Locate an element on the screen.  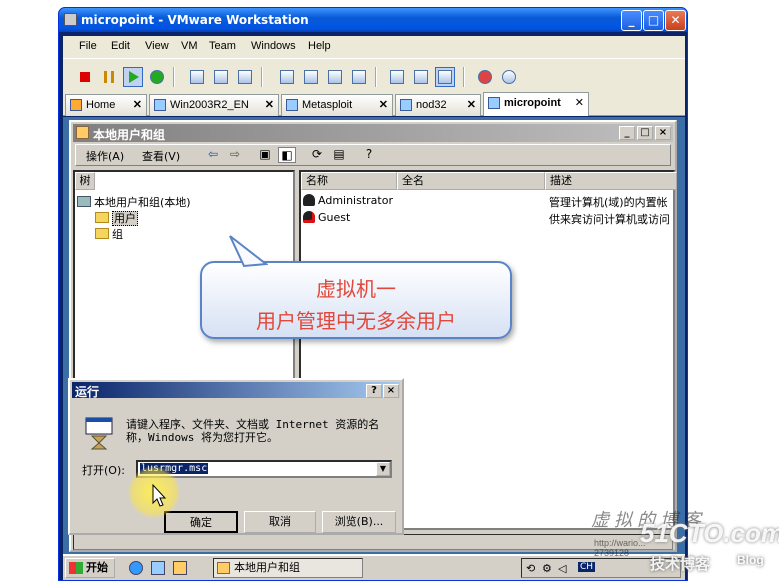
status-bar is located at coordinates (373, 542).